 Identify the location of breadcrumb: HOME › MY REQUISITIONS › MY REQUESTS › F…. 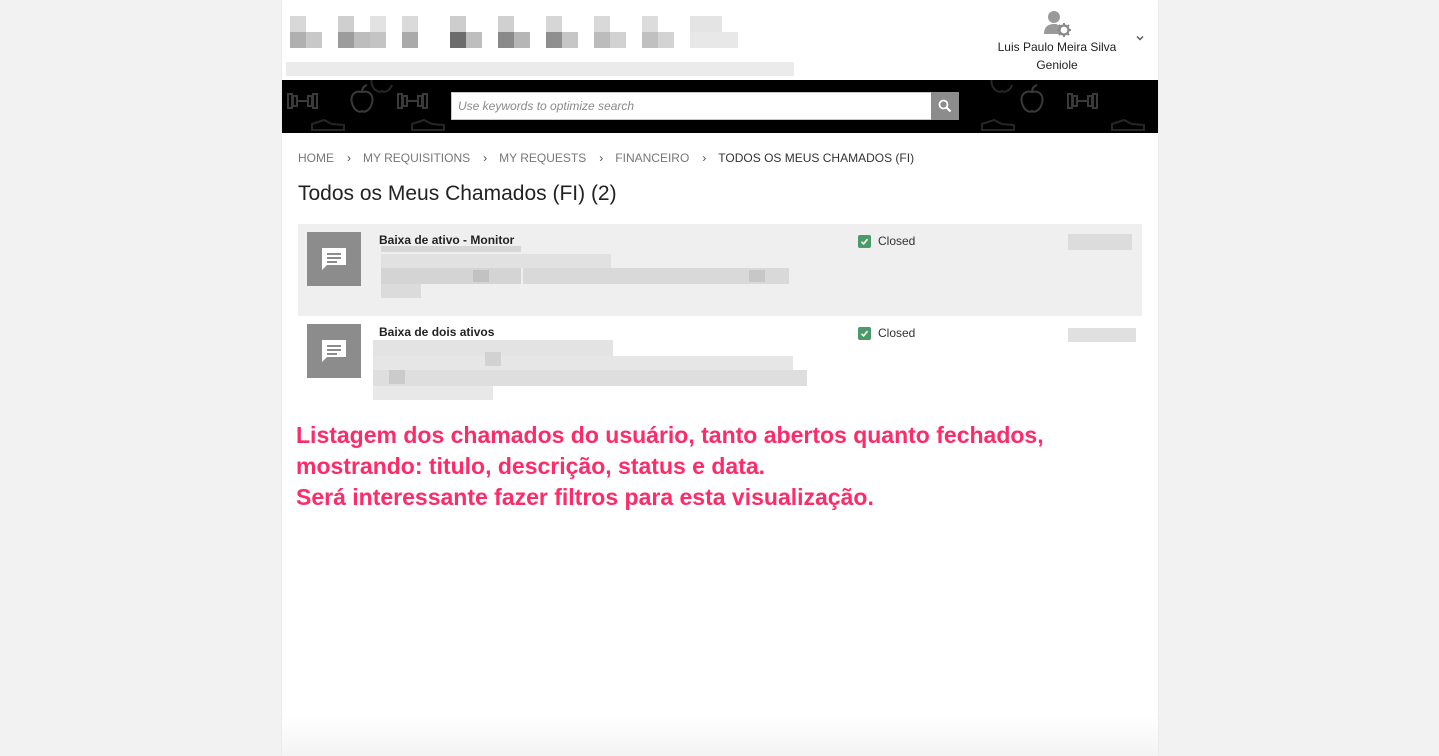
(606, 158).